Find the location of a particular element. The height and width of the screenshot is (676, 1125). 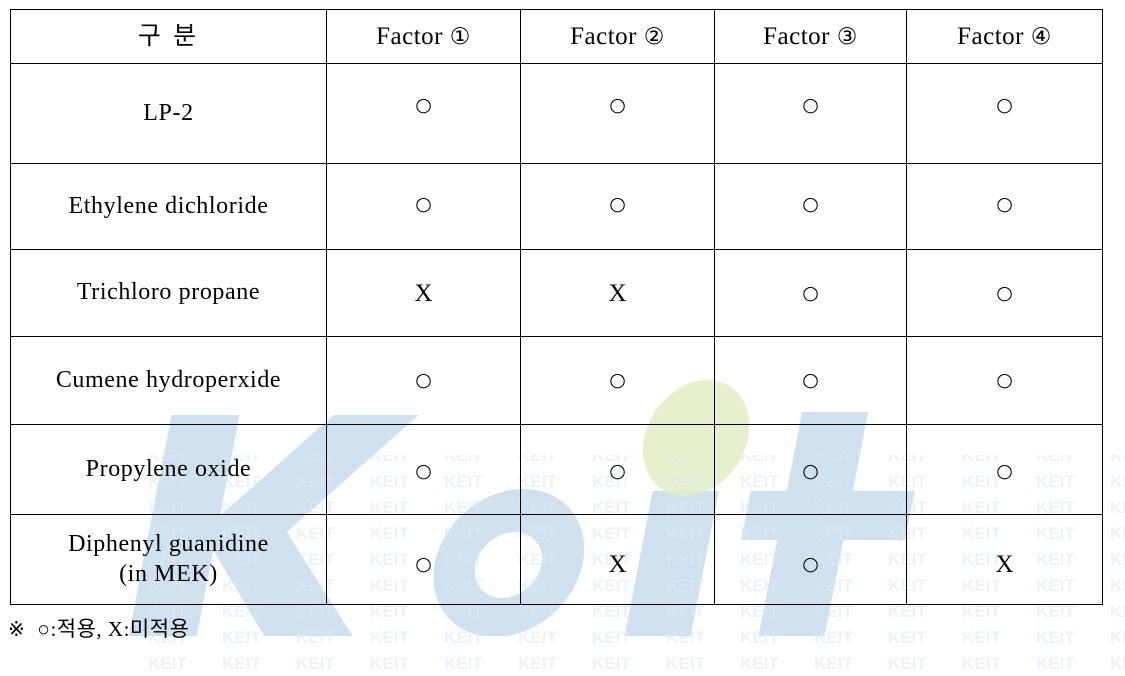

cell-row3-factor4: ○ is located at coordinates (1004, 293).